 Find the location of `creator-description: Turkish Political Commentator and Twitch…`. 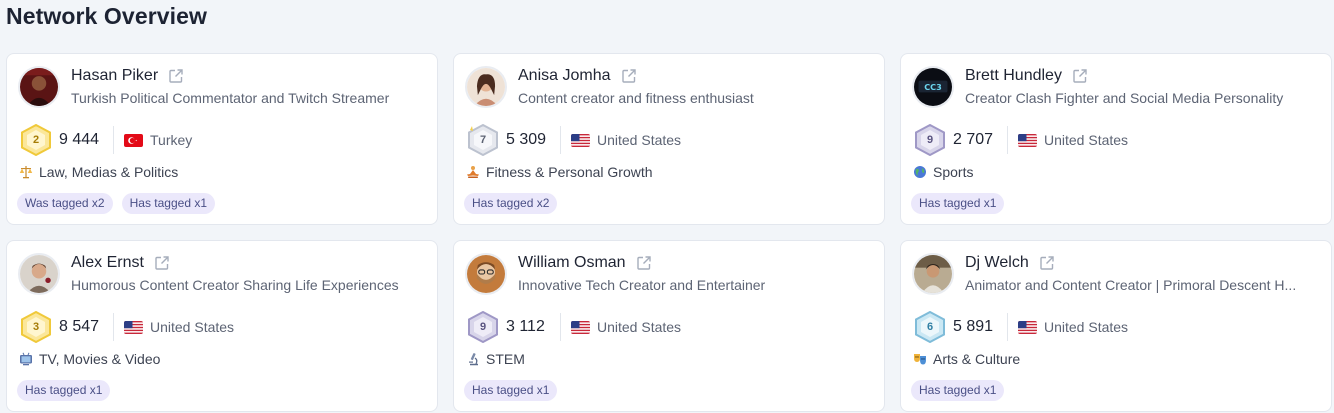

creator-description: Turkish Political Commentator and Twitch… is located at coordinates (230, 98).